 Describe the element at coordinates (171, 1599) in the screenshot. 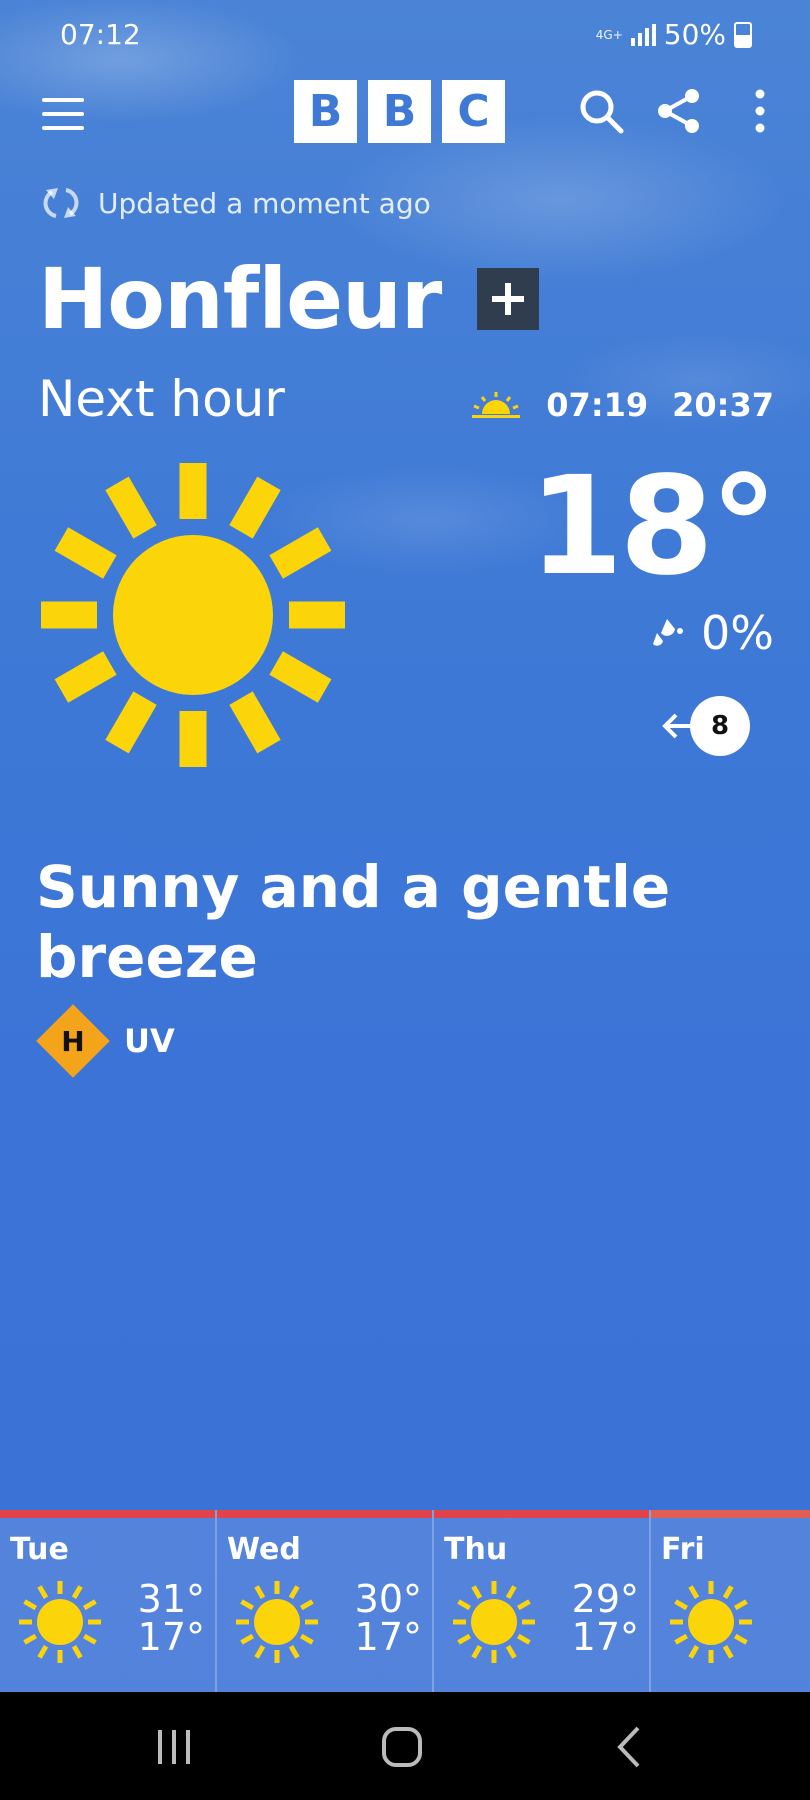

I see `high-temp: 31°` at that location.